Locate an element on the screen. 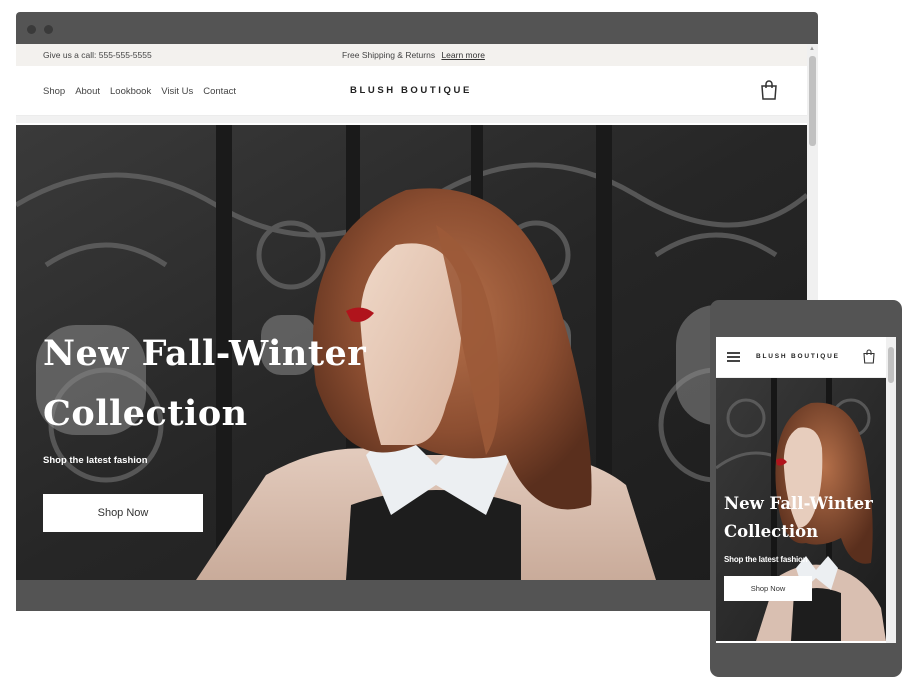  mobile-hero-subtitle: Shop the latest fashion is located at coordinates (766, 559).